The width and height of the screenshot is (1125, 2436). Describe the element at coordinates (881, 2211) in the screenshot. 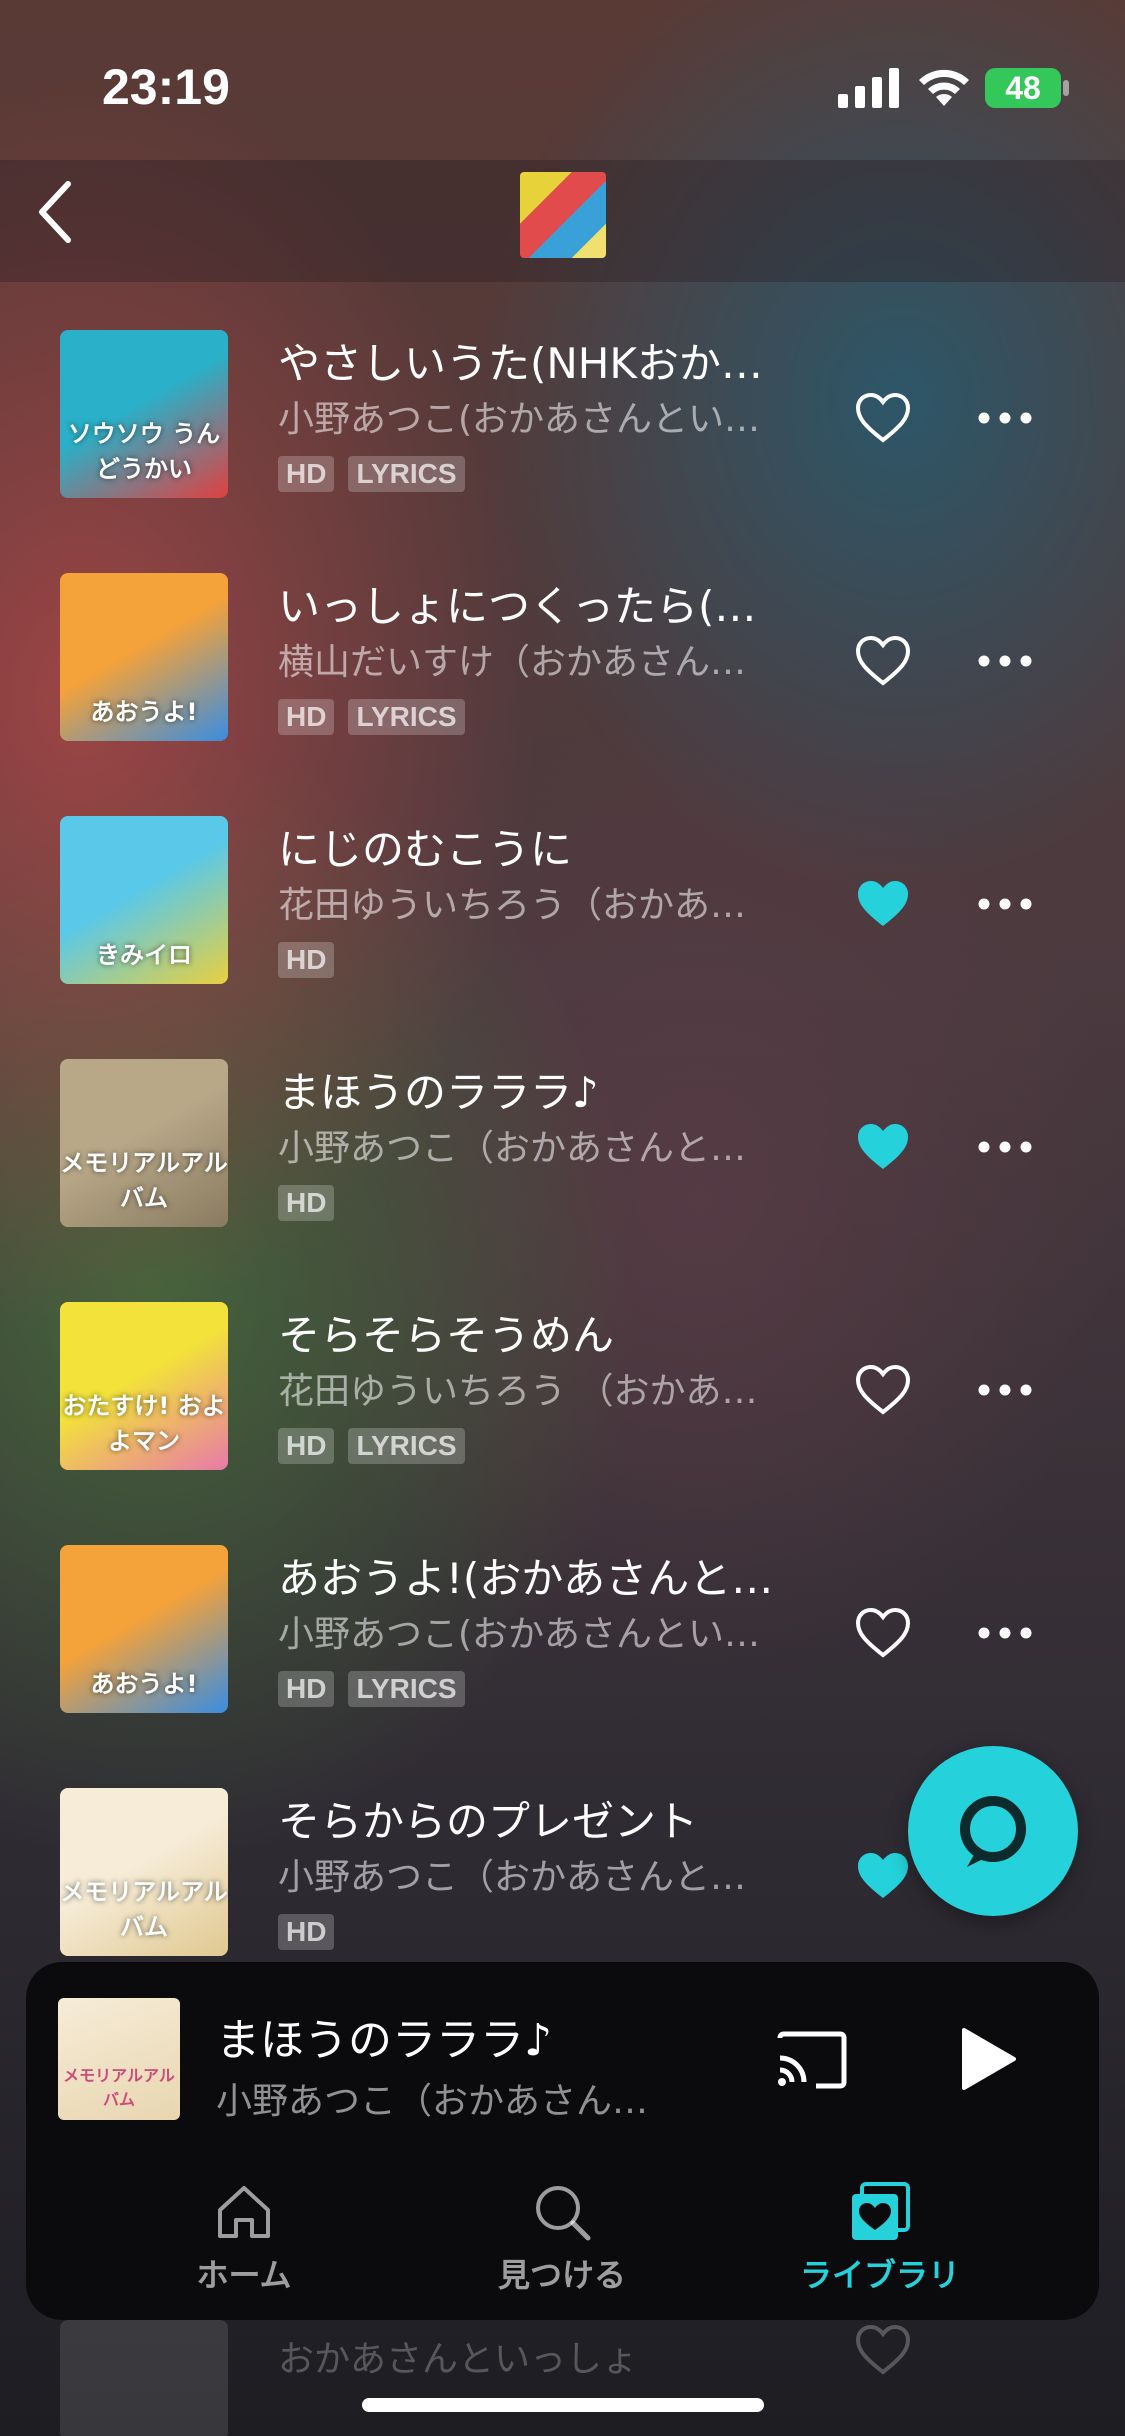

I see `library-heart-icon` at that location.